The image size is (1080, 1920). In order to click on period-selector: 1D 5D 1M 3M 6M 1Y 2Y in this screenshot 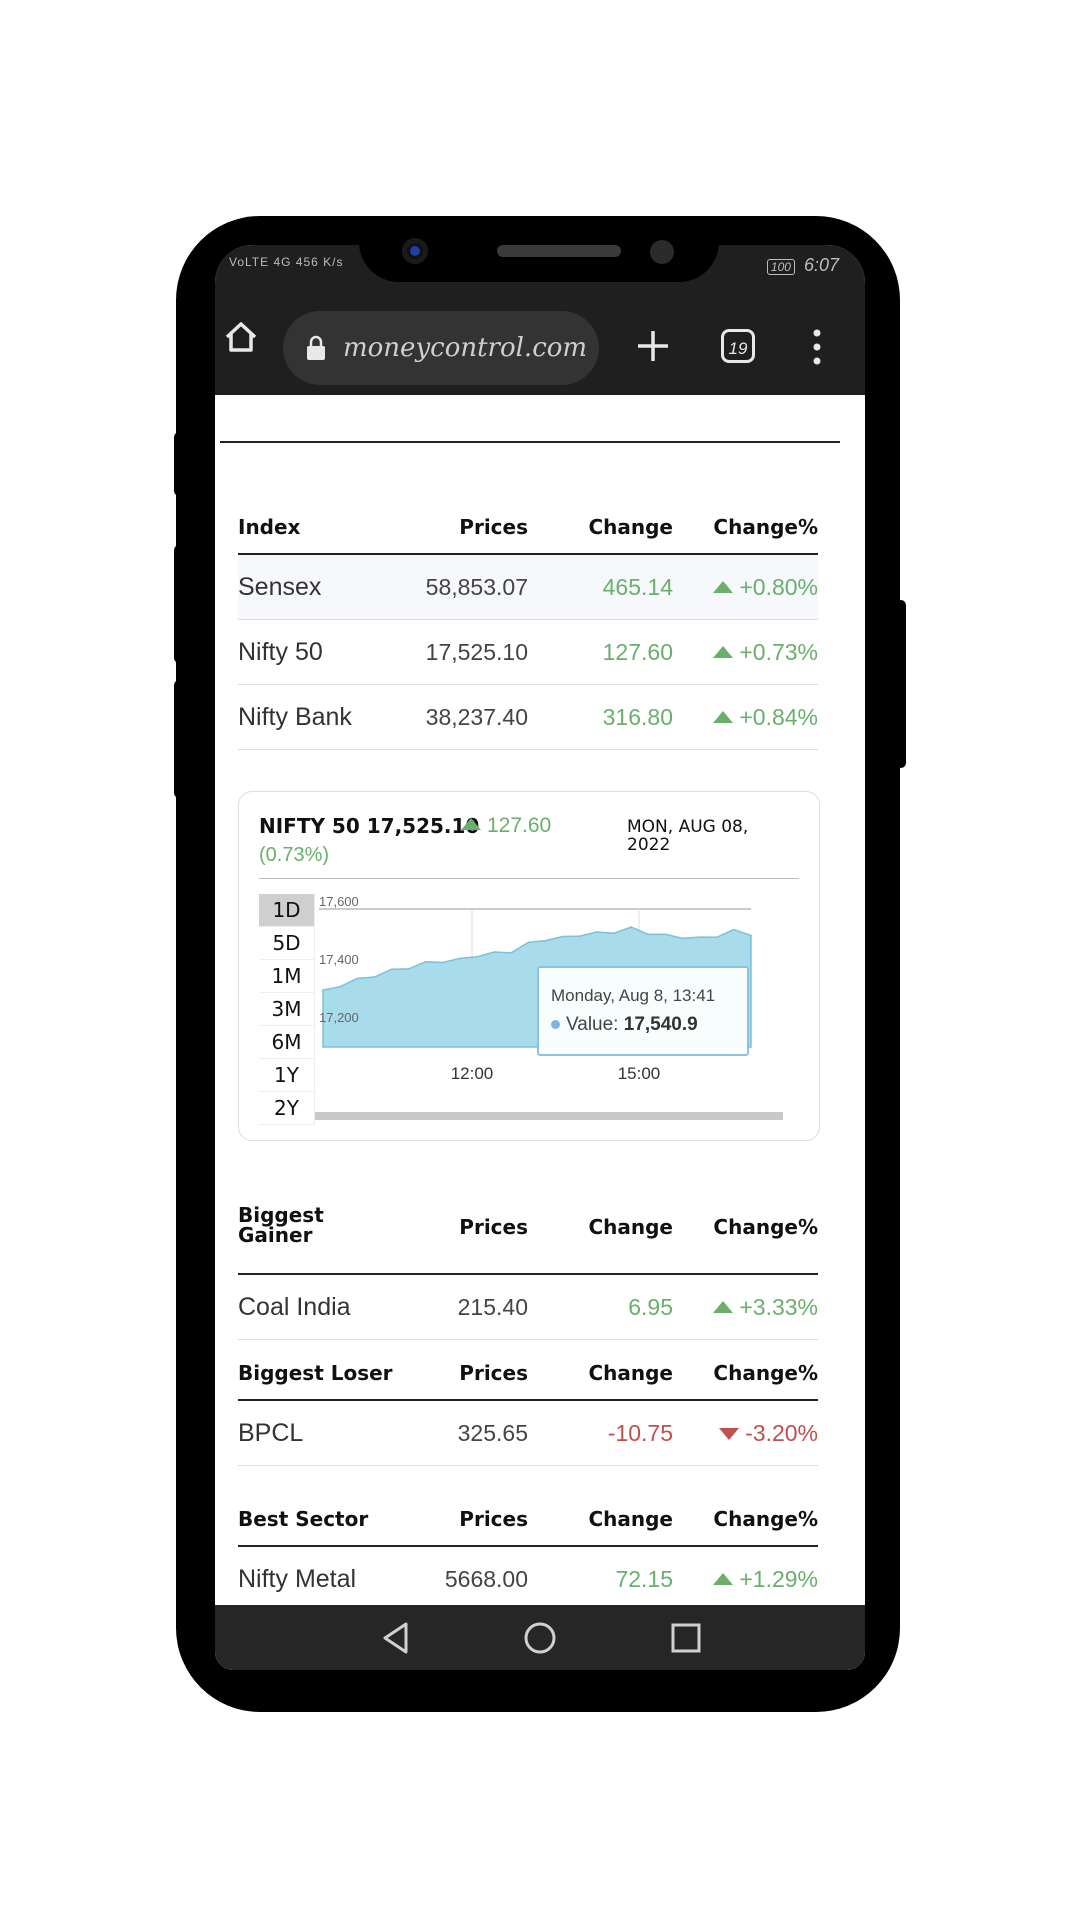, I will do `click(287, 1009)`.